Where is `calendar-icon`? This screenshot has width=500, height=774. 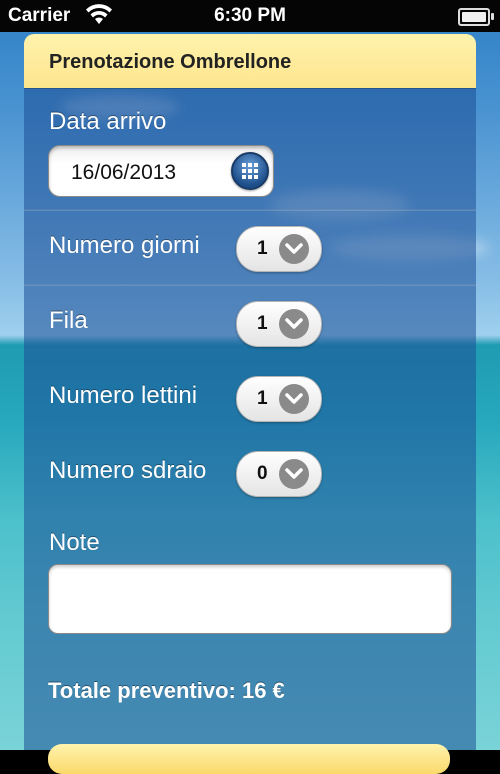
calendar-icon is located at coordinates (250, 171).